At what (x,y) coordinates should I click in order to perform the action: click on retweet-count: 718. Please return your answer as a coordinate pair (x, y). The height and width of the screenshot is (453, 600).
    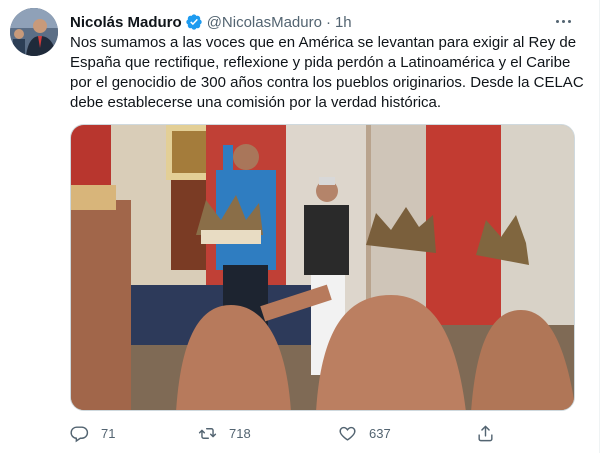
    Looking at the image, I should click on (240, 433).